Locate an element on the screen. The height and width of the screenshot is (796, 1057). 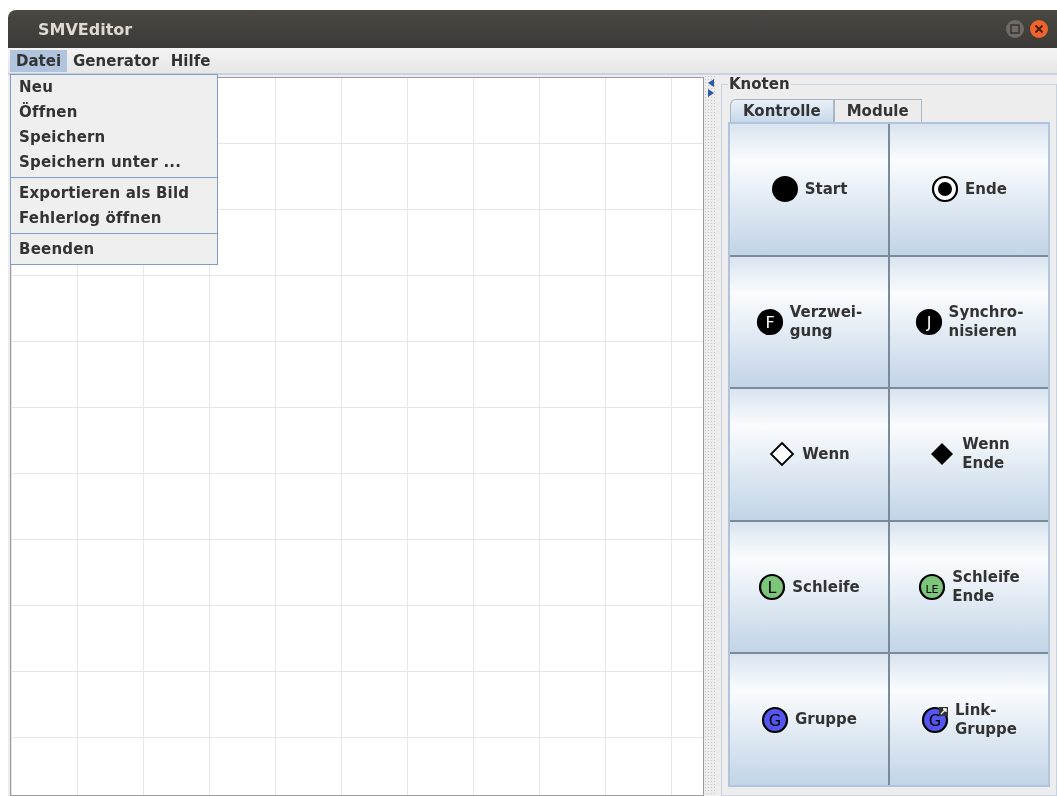
menu-entry: Neu is located at coordinates (114, 87).